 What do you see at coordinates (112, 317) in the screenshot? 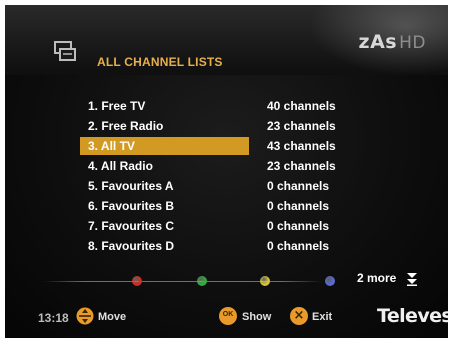
I see `move-label: Move` at bounding box center [112, 317].